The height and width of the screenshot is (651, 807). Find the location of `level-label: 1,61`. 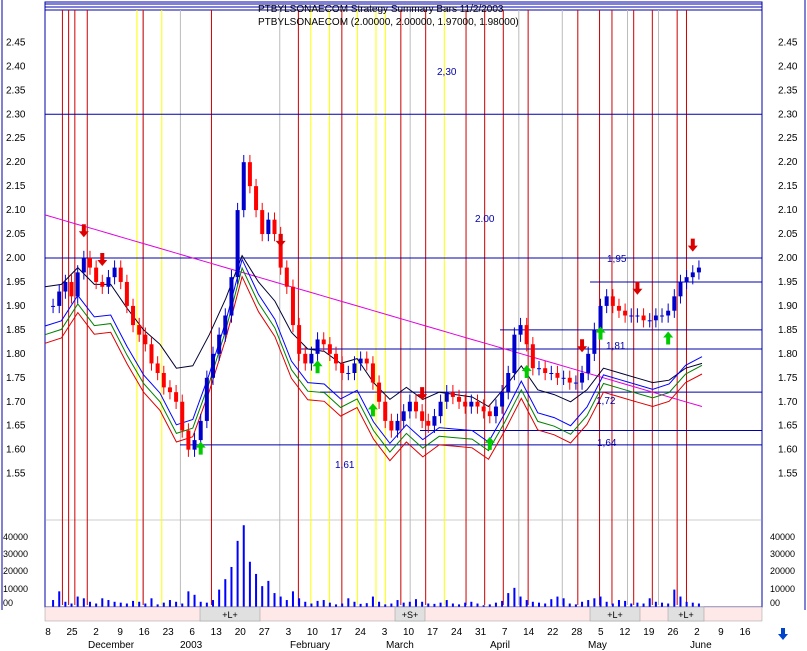

level-label: 1,61 is located at coordinates (345, 465).